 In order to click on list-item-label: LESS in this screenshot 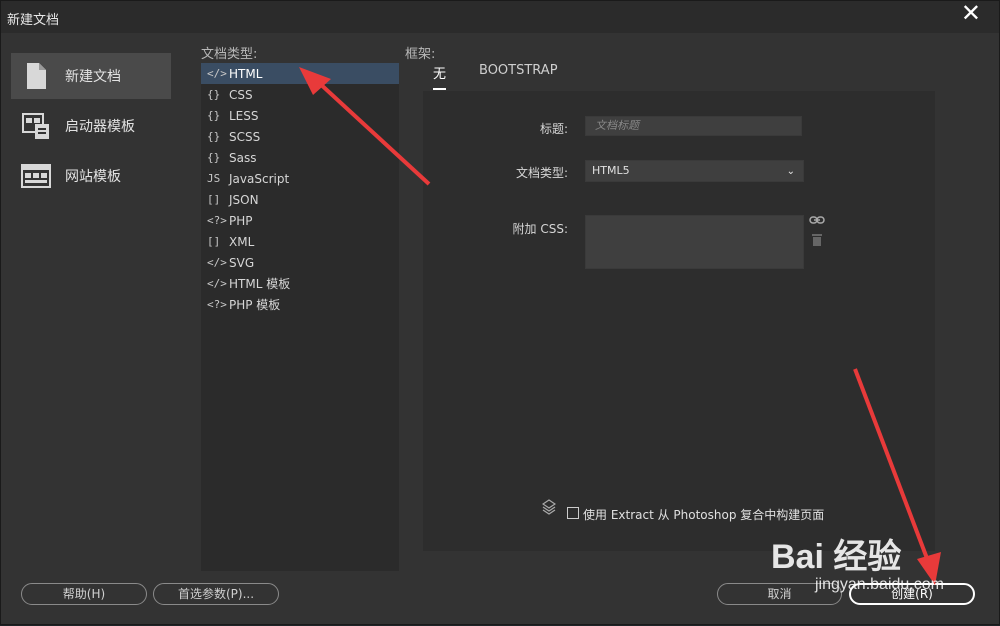, I will do `click(244, 115)`.